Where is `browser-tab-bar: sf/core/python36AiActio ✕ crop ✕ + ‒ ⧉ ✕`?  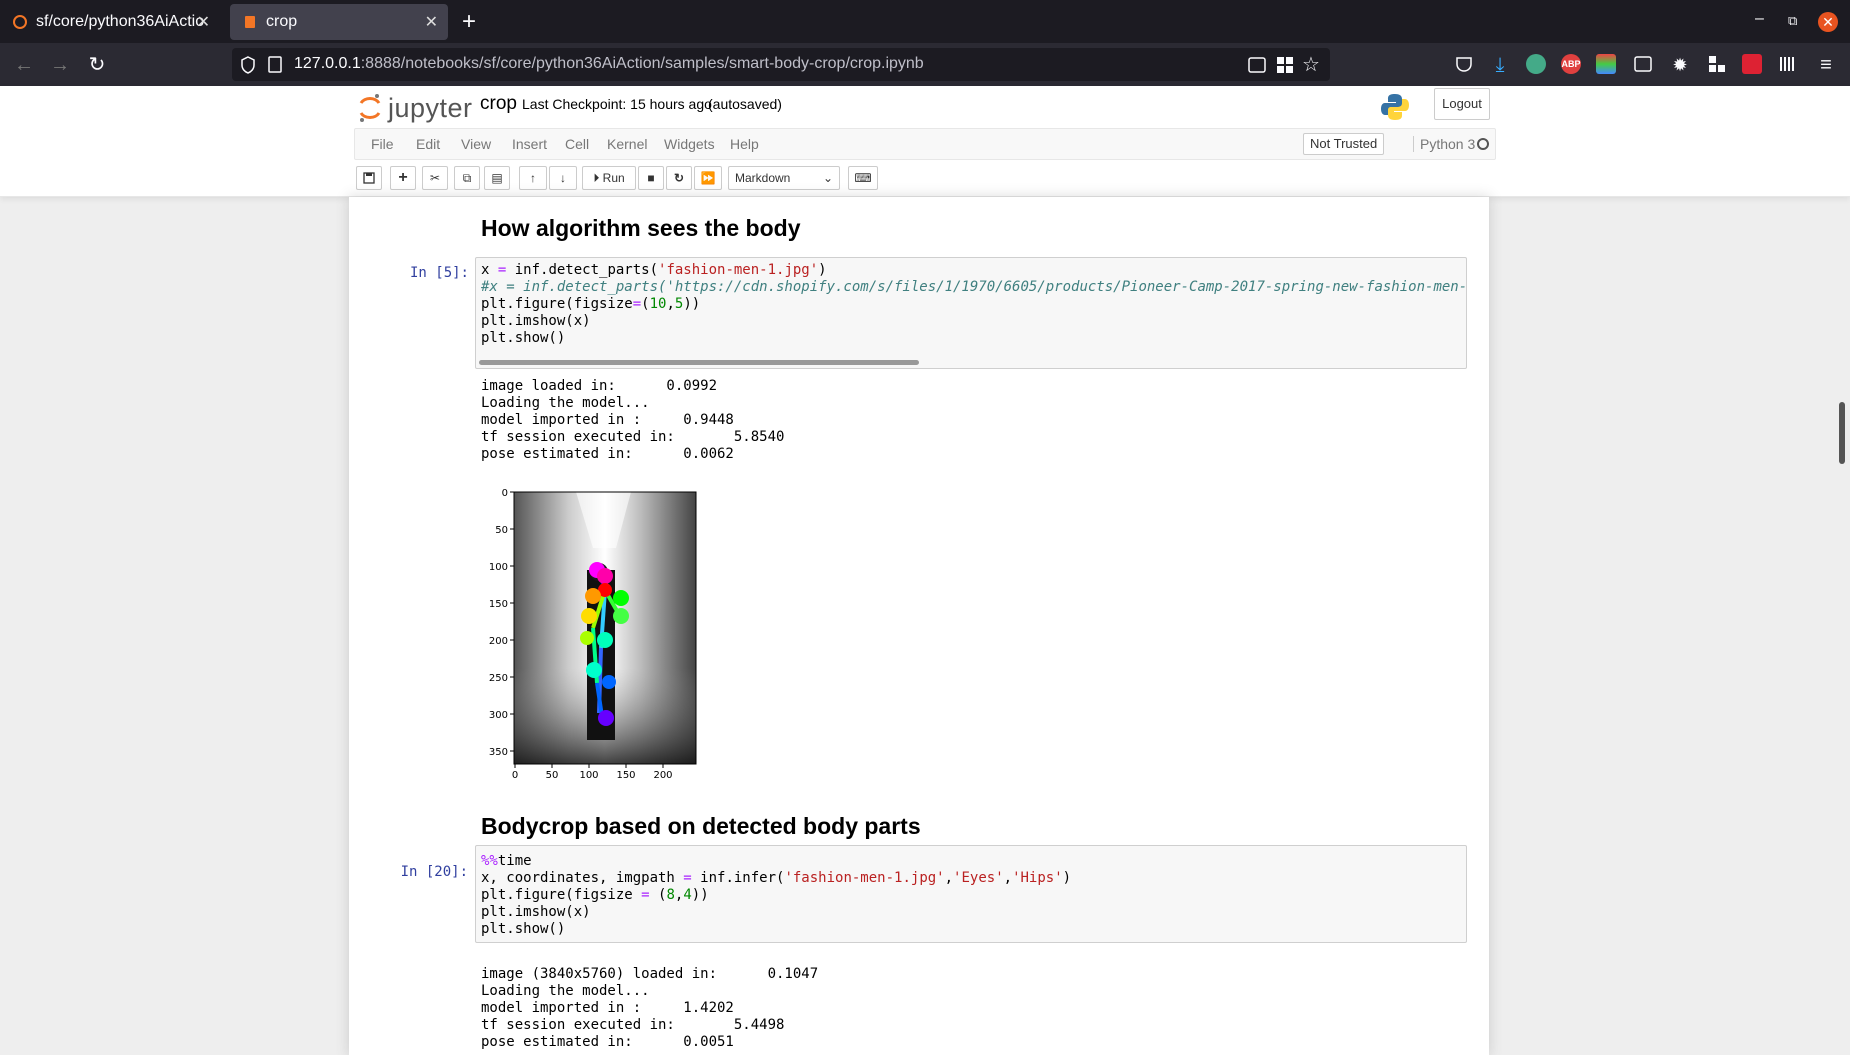
browser-tab-bar: sf/core/python36AiActio ✕ crop ✕ + ‒ ⧉ ✕ is located at coordinates (925, 21).